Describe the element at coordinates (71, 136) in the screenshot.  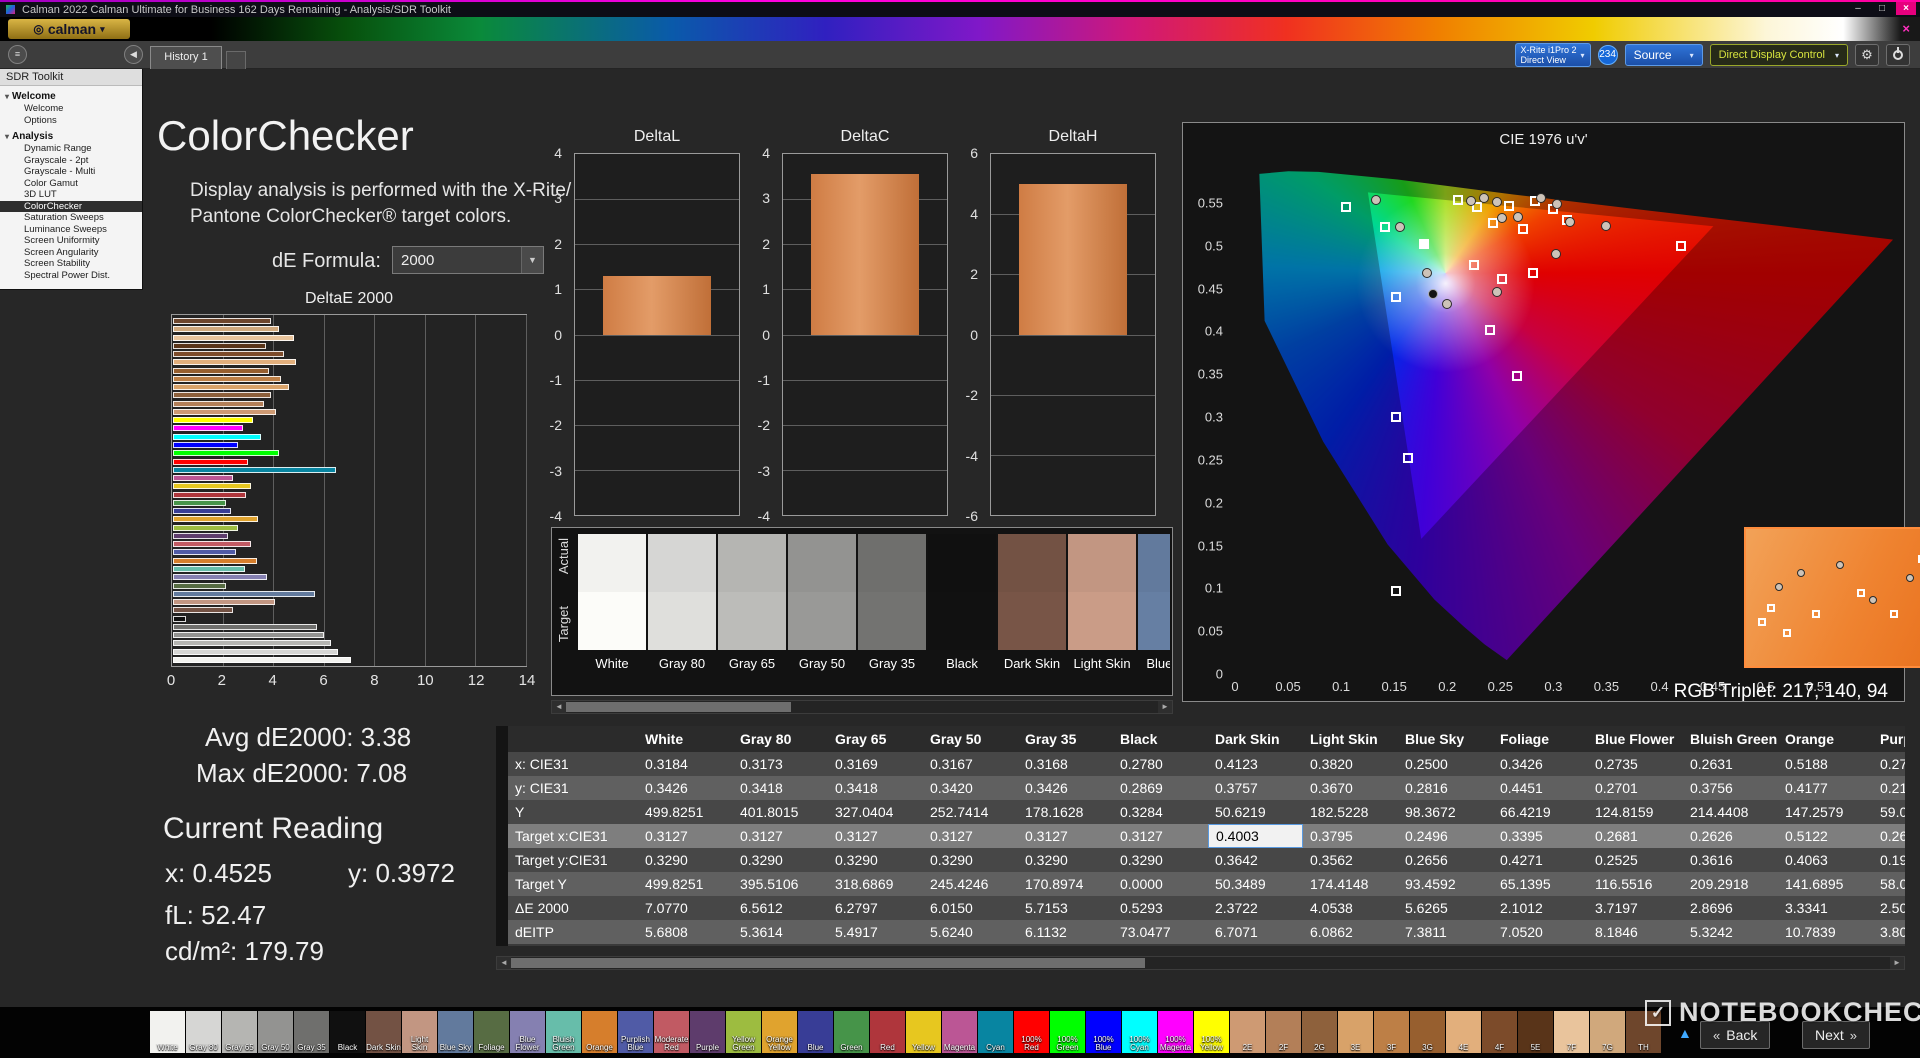
I see `tree-section-header-analysis: ▾ Analysis` at that location.